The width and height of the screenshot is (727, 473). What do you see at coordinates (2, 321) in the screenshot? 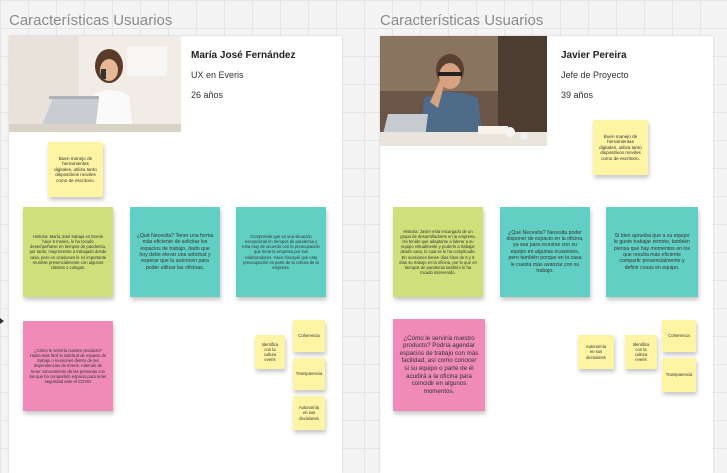
I see `cursor-icon` at bounding box center [2, 321].